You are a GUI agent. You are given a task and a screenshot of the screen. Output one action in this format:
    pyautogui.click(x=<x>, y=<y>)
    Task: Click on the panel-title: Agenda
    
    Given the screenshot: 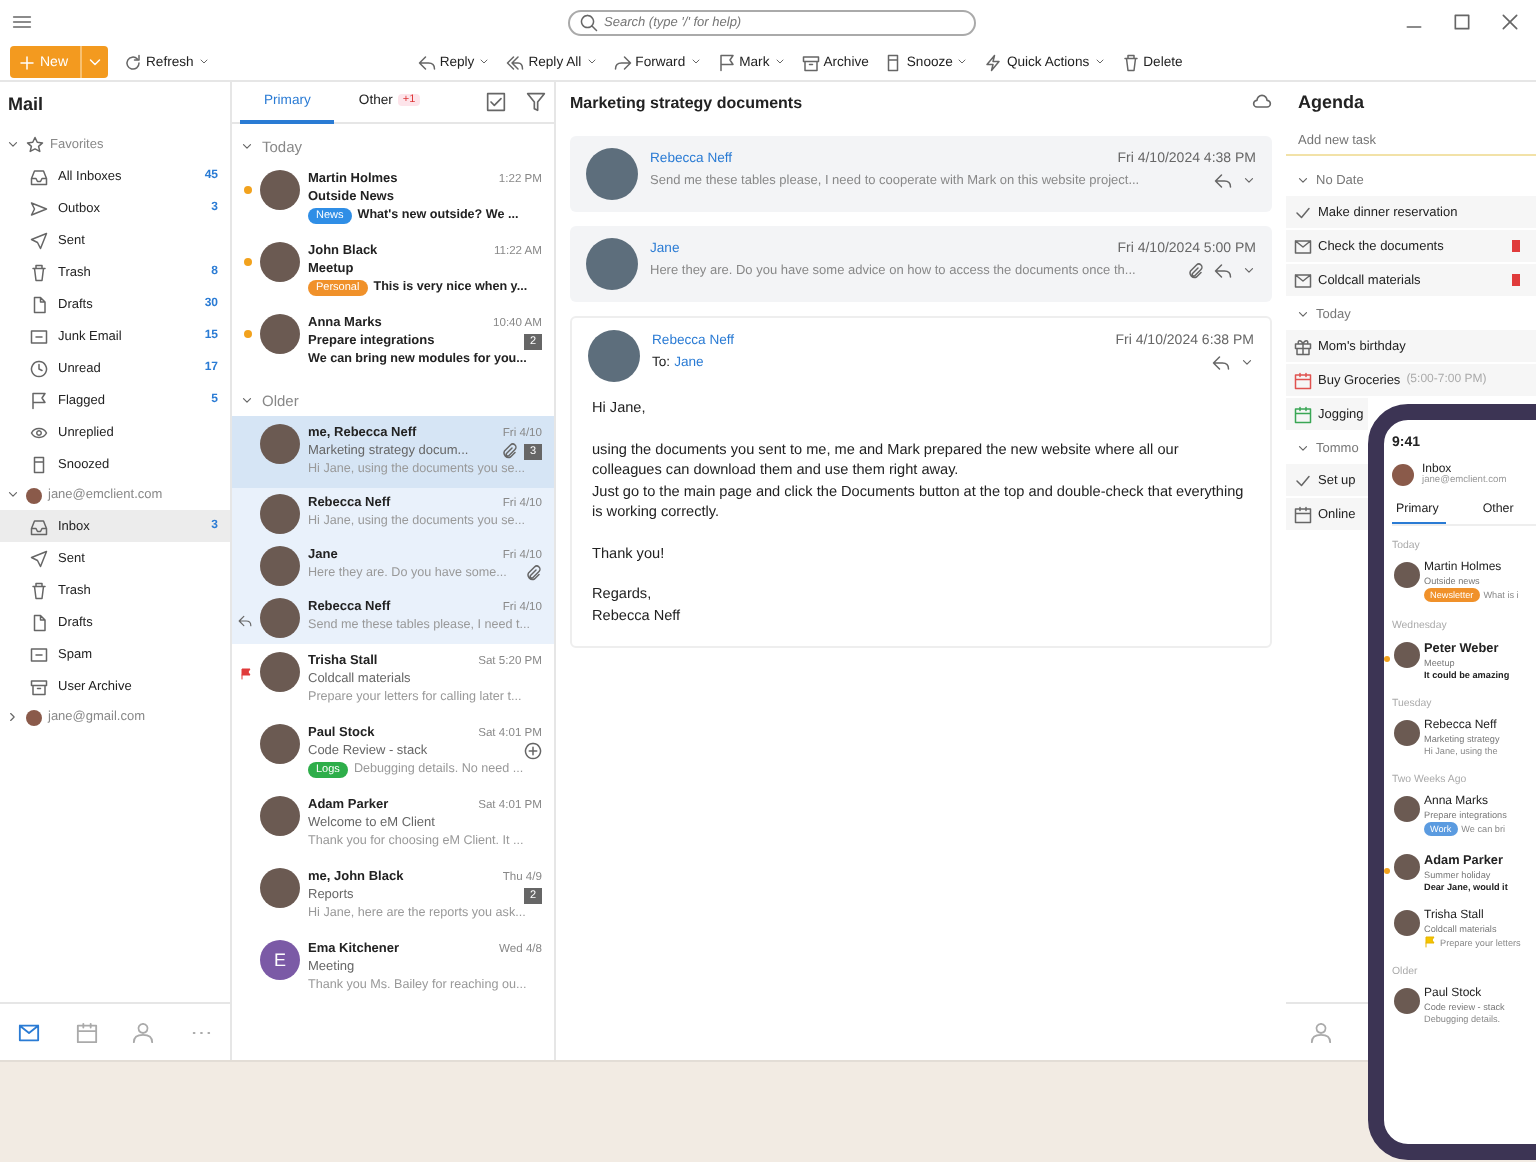 What is the action you would take?
    pyautogui.click(x=1331, y=103)
    